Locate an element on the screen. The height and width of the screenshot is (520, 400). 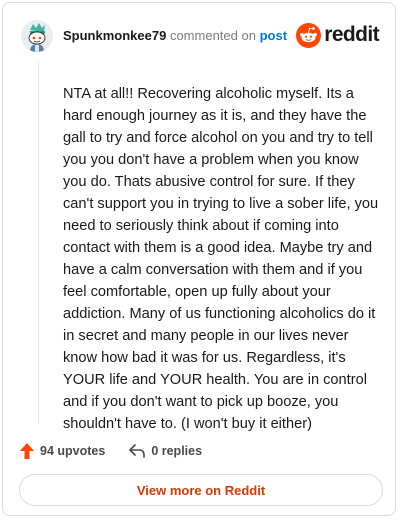
reddit-wordmark: reddit is located at coordinates (351, 34).